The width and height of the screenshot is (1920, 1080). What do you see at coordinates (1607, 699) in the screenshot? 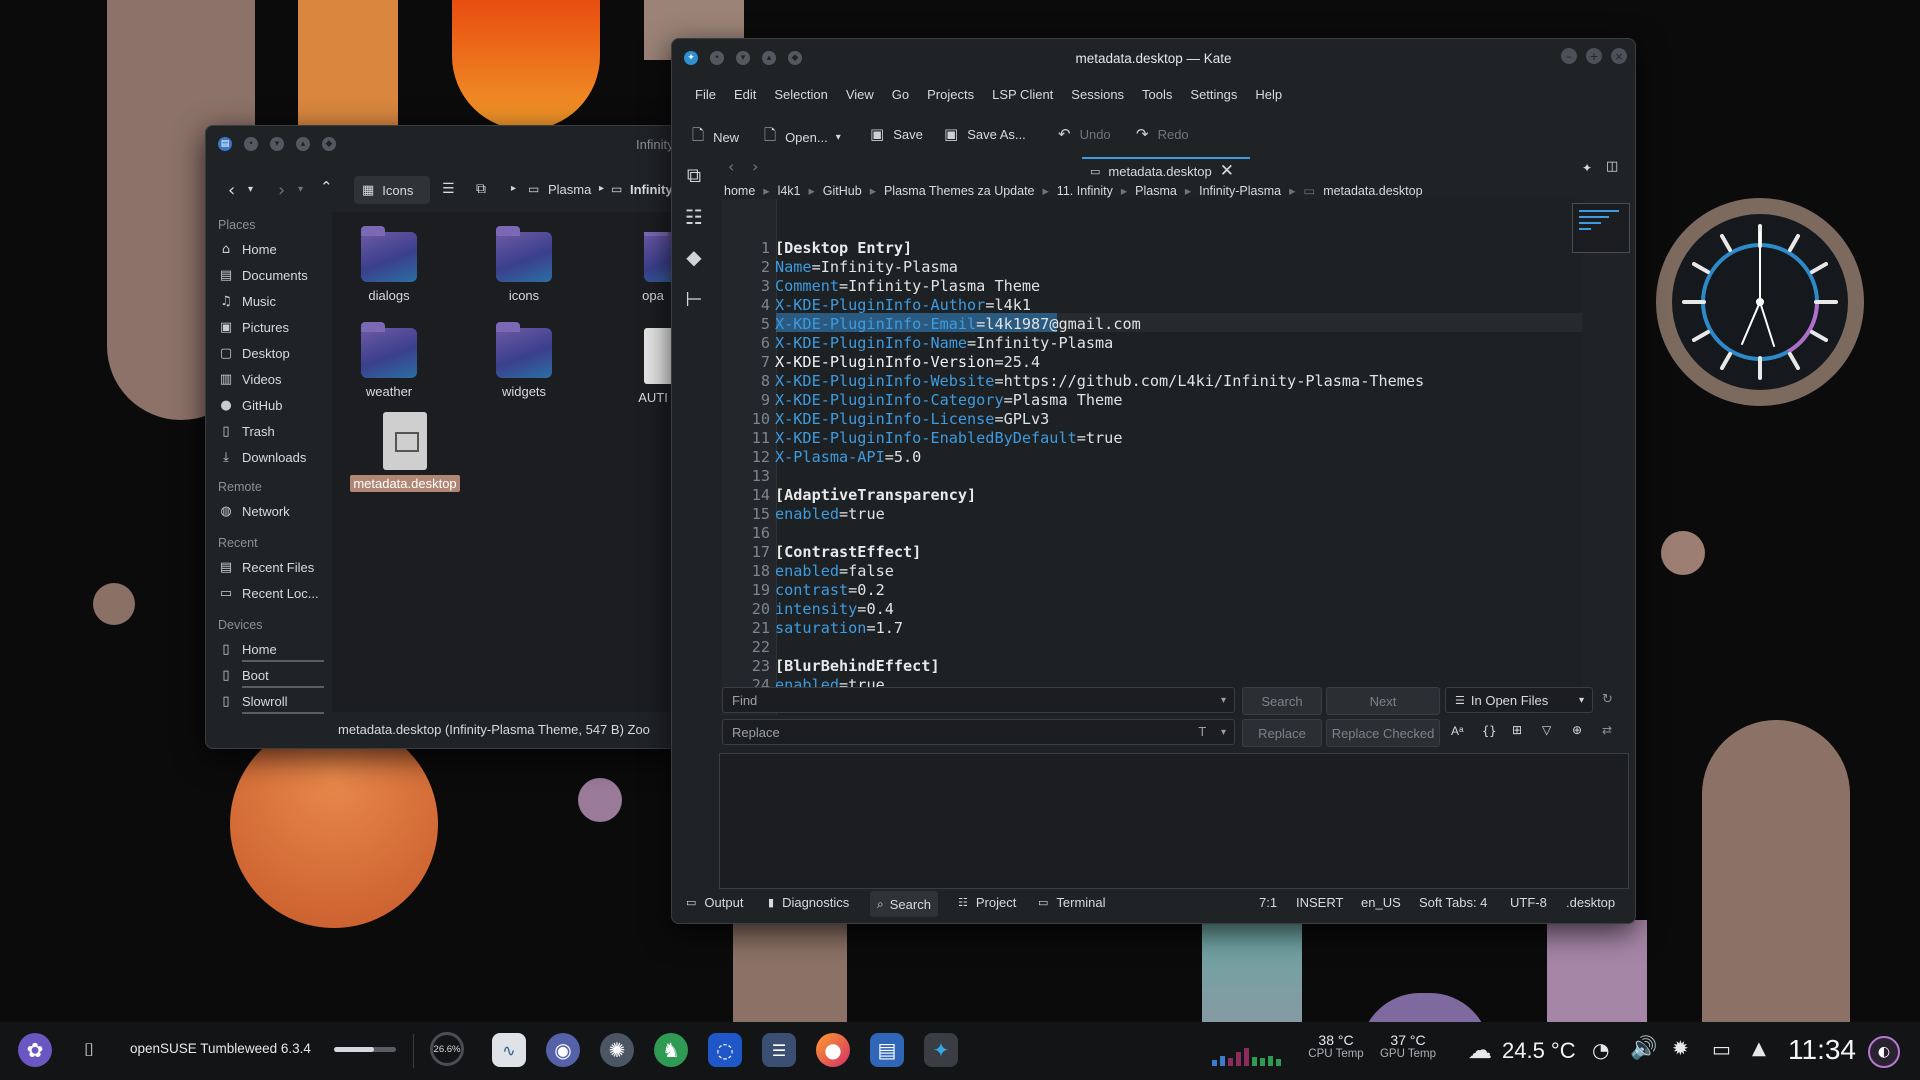
I see `refresh-icon: ↻` at bounding box center [1607, 699].